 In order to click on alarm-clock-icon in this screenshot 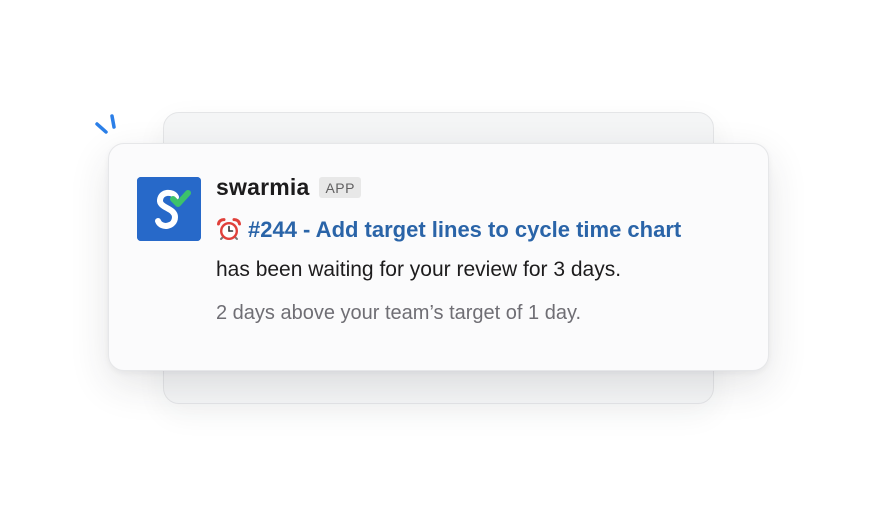, I will do `click(229, 230)`.